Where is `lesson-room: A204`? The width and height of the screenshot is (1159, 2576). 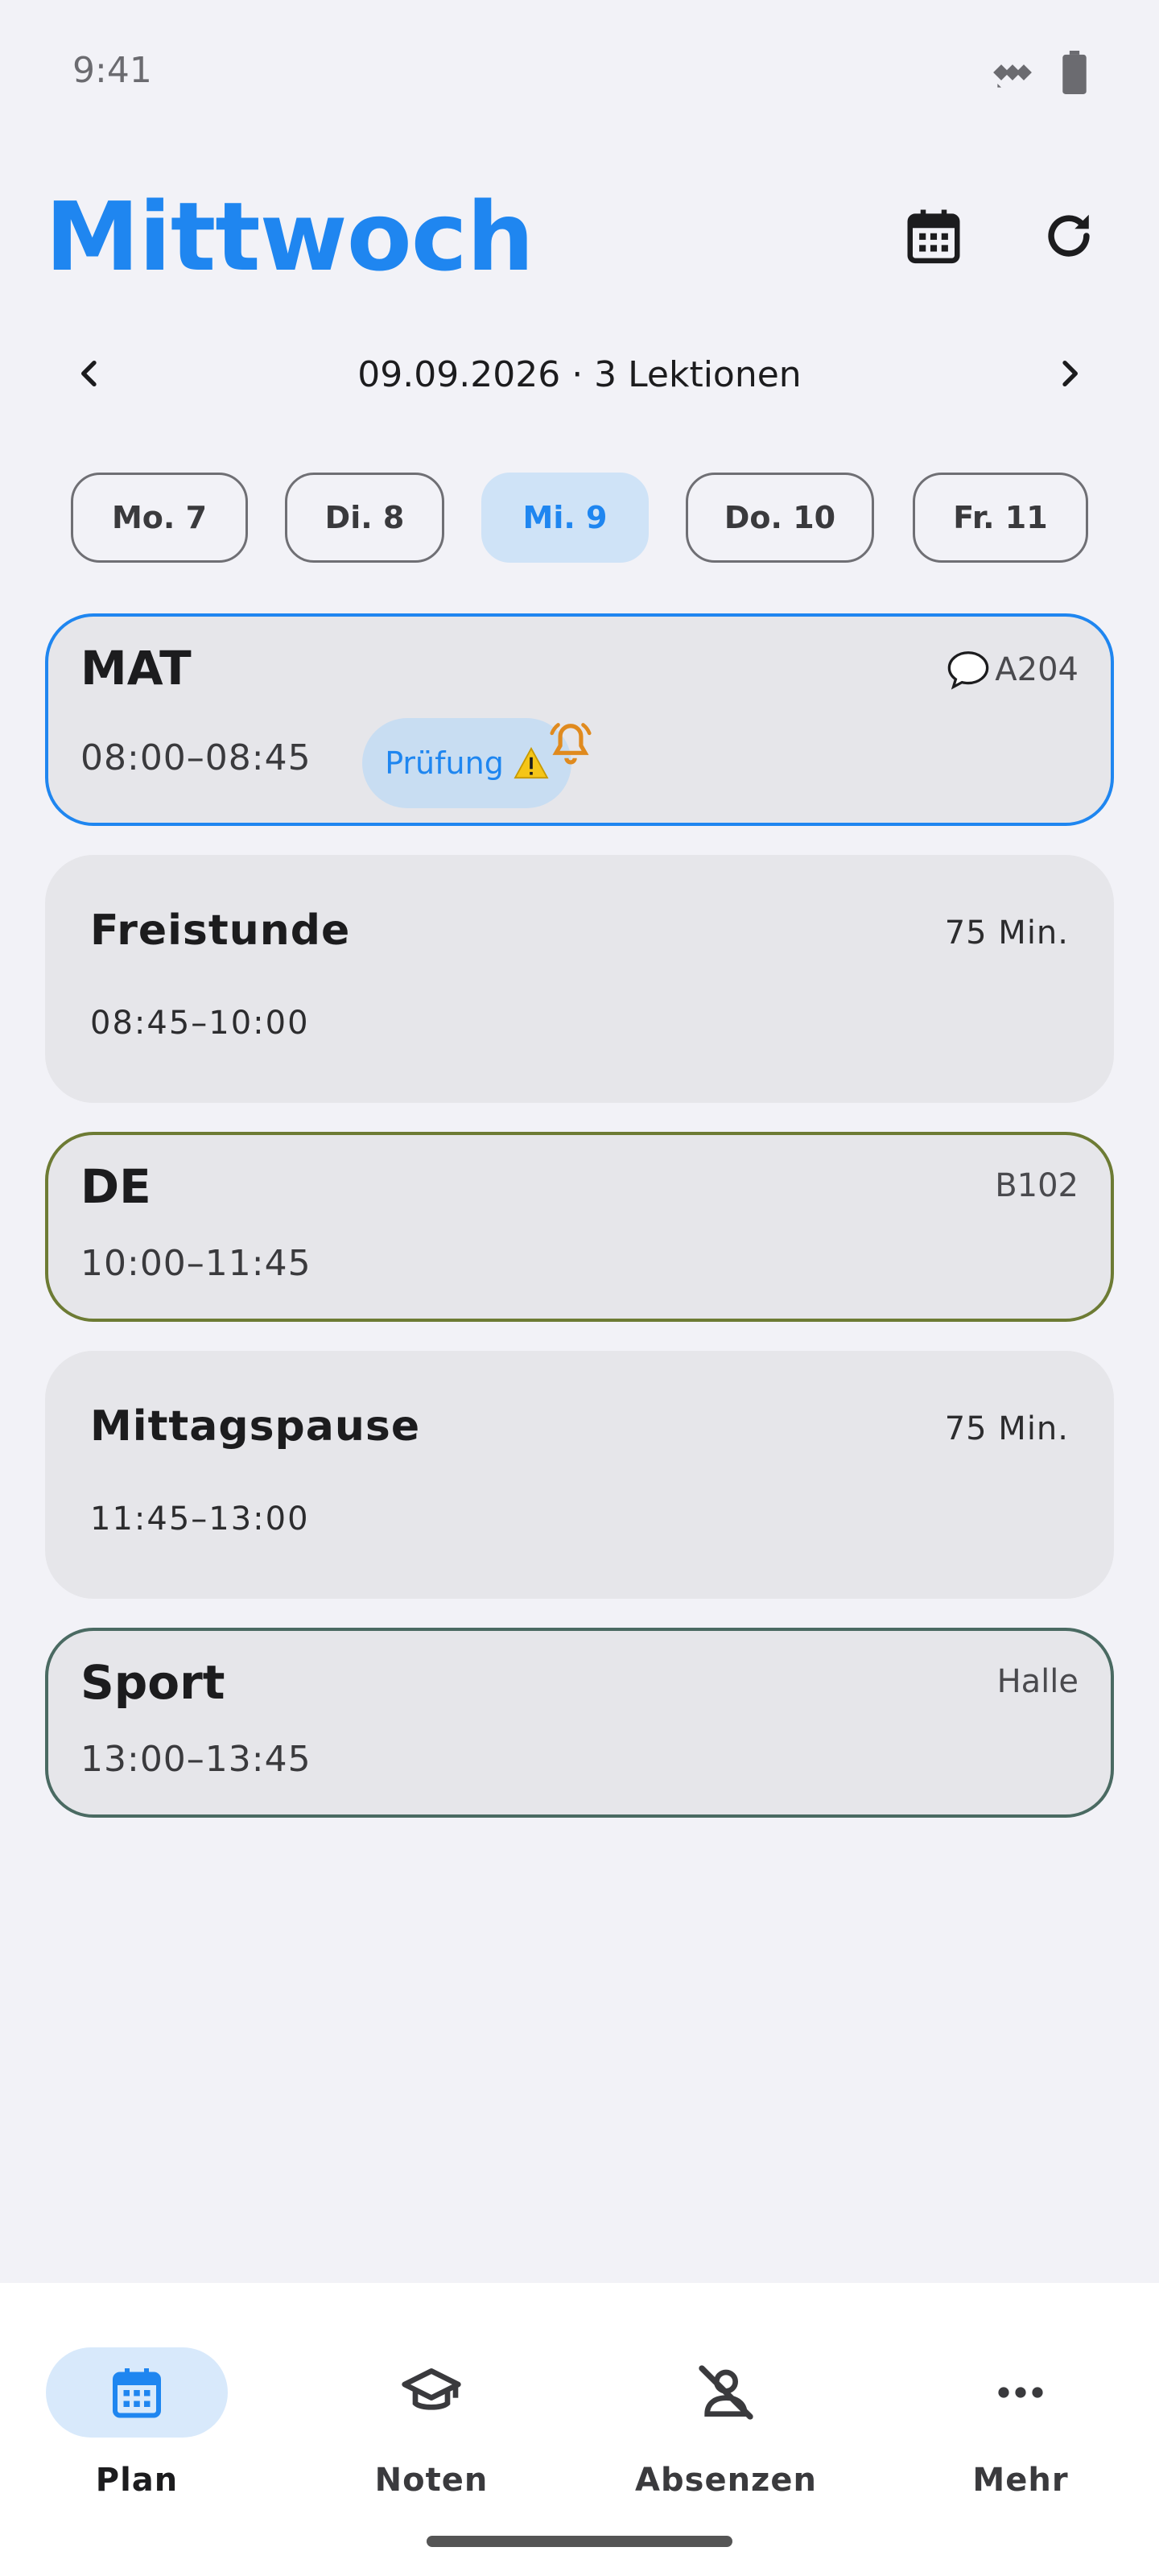 lesson-room: A204 is located at coordinates (1012, 670).